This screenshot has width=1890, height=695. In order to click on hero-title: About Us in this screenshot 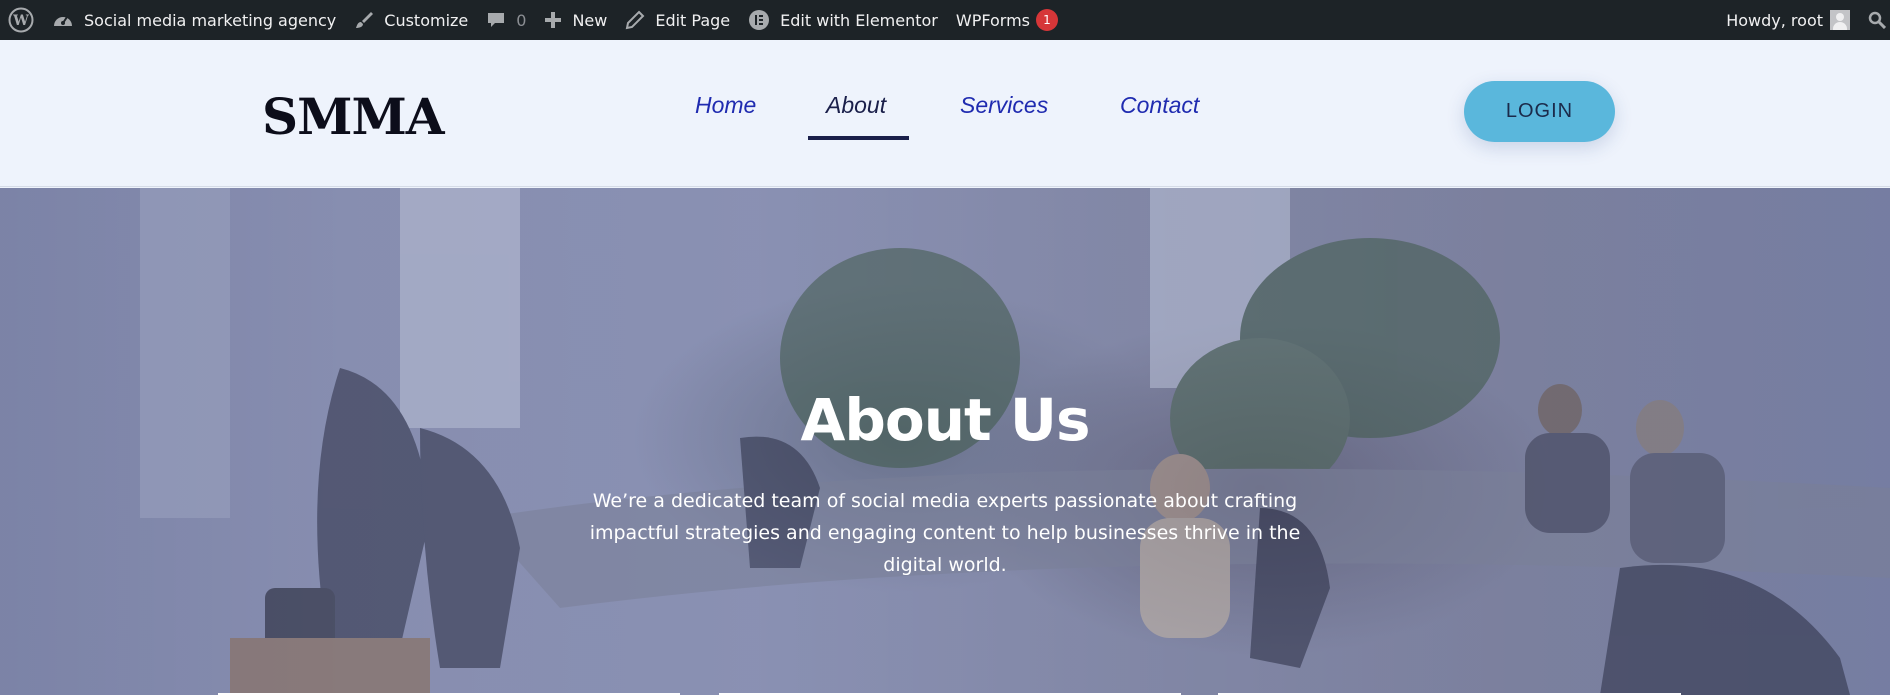, I will do `click(945, 420)`.